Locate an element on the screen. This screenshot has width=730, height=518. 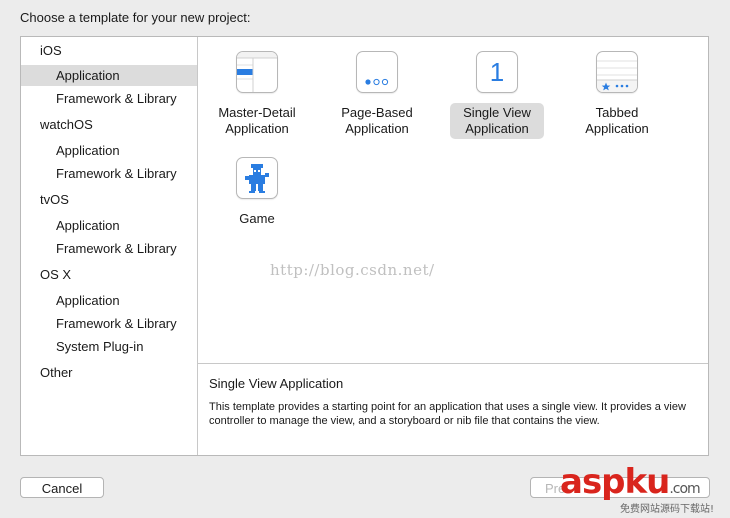
sidebar-item-watchos-framework-library: Framework & Library is located at coordinates (109, 173).